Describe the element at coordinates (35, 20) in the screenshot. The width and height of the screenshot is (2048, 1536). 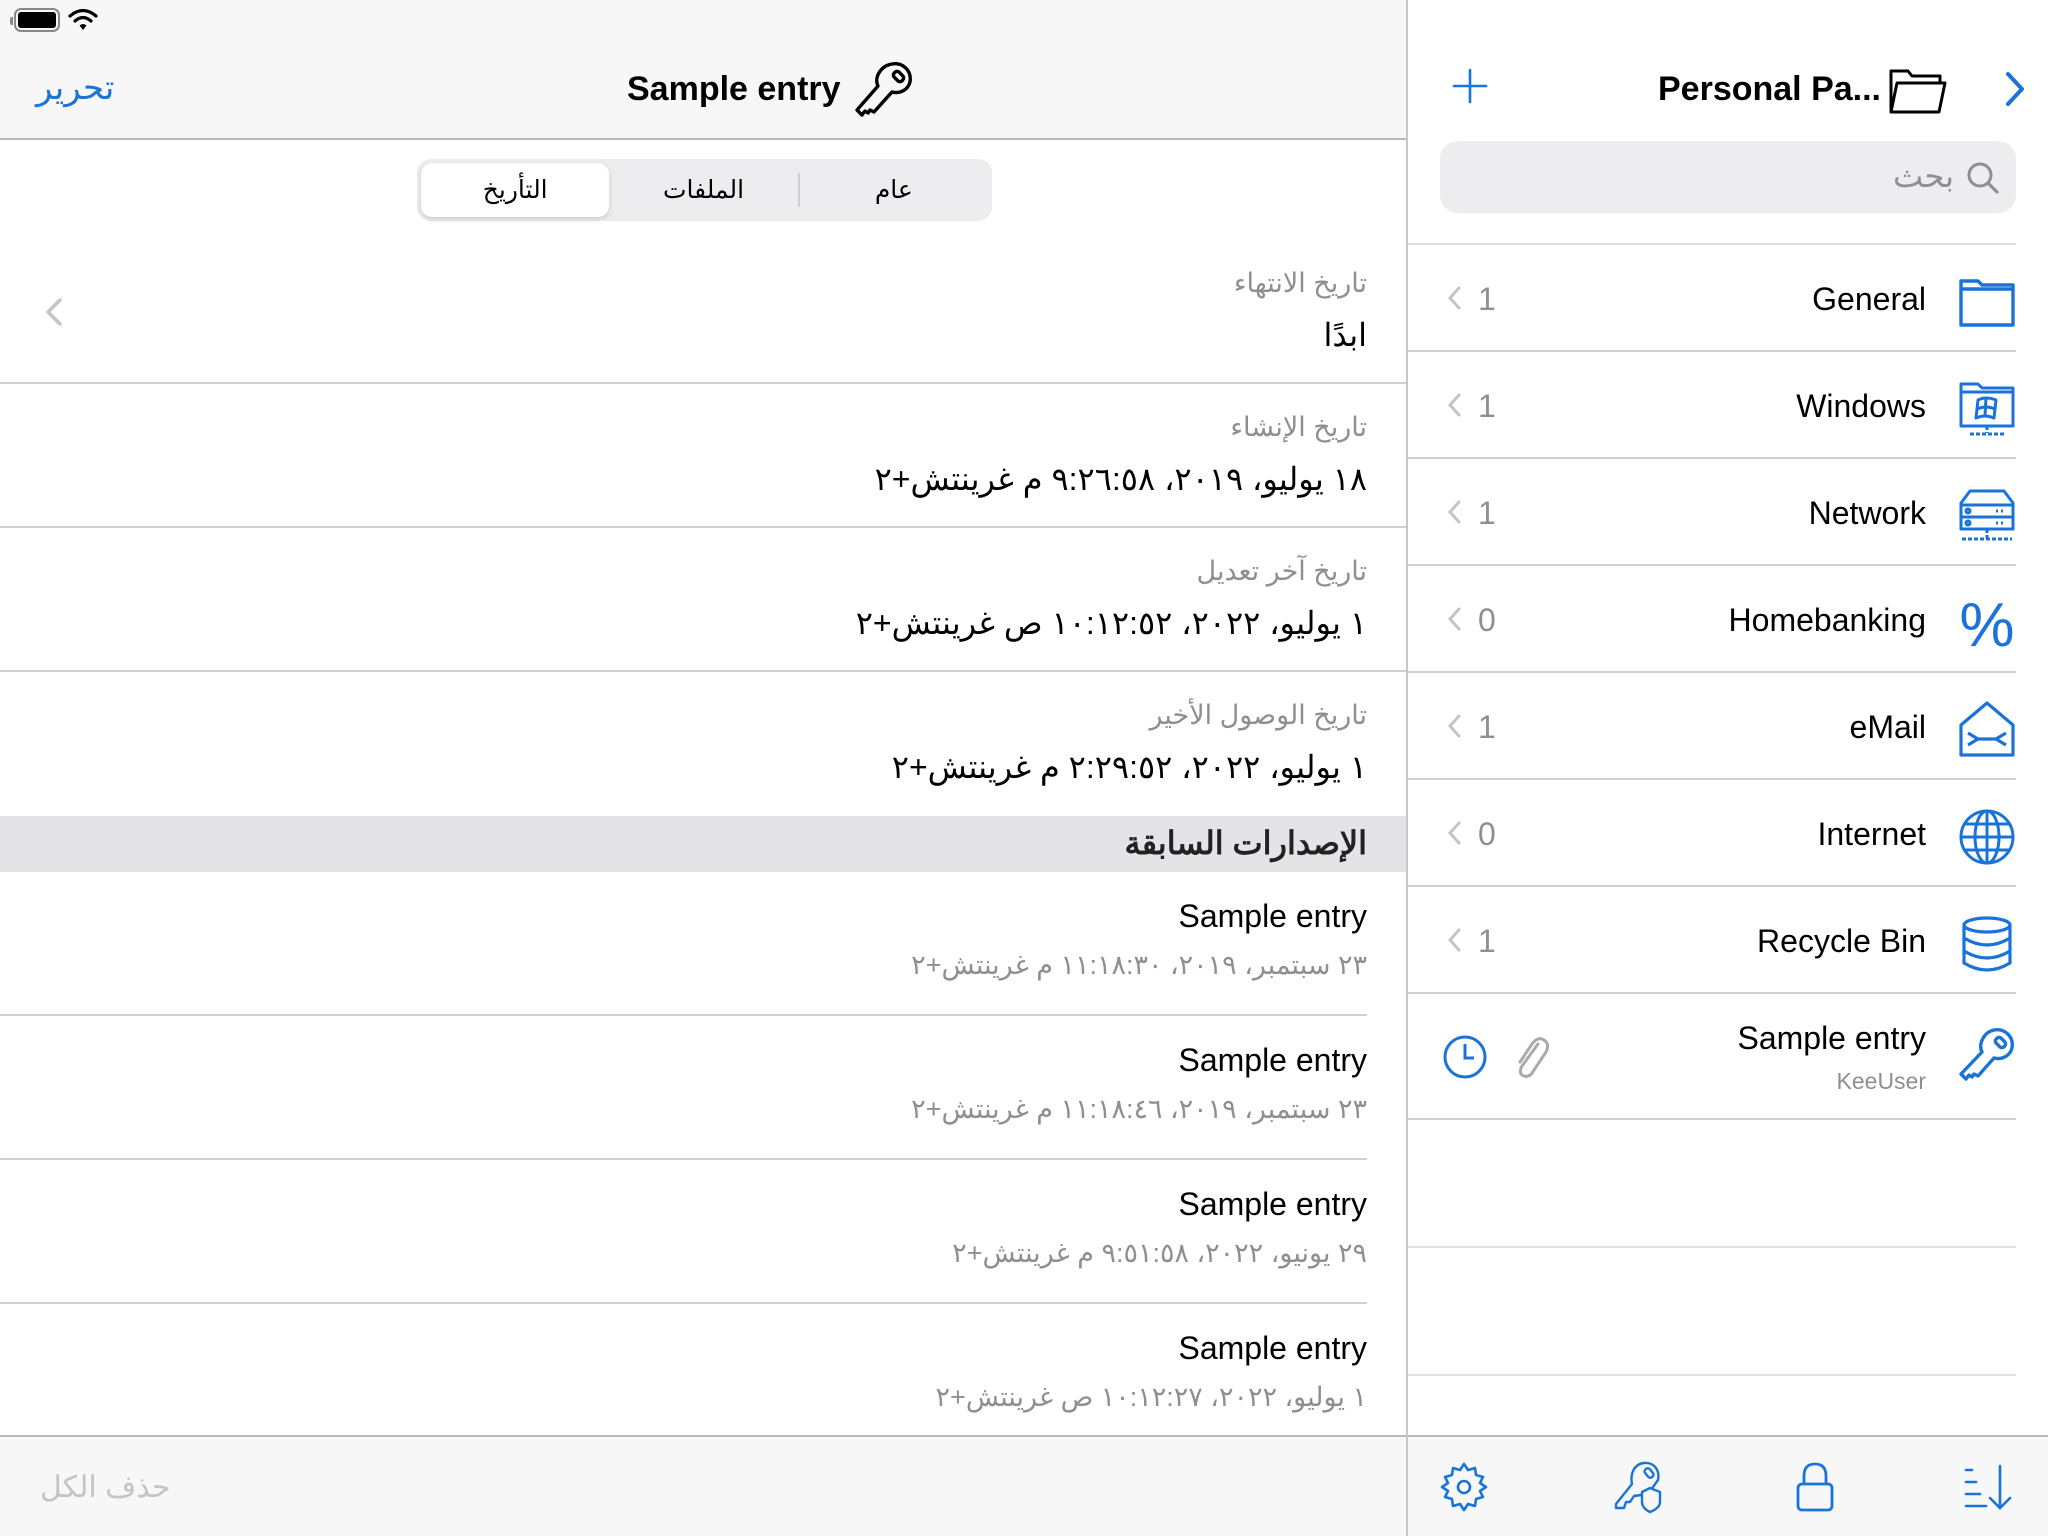
I see `battery-icon` at that location.